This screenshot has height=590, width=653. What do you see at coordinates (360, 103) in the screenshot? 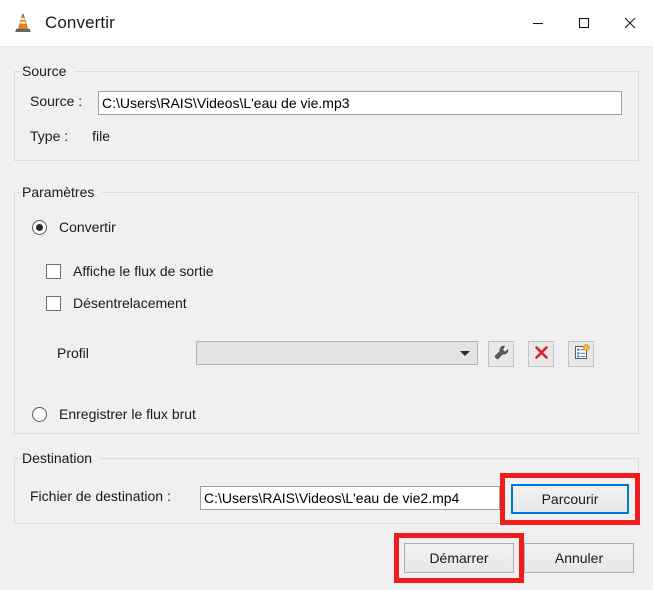
I see `source-path-input` at bounding box center [360, 103].